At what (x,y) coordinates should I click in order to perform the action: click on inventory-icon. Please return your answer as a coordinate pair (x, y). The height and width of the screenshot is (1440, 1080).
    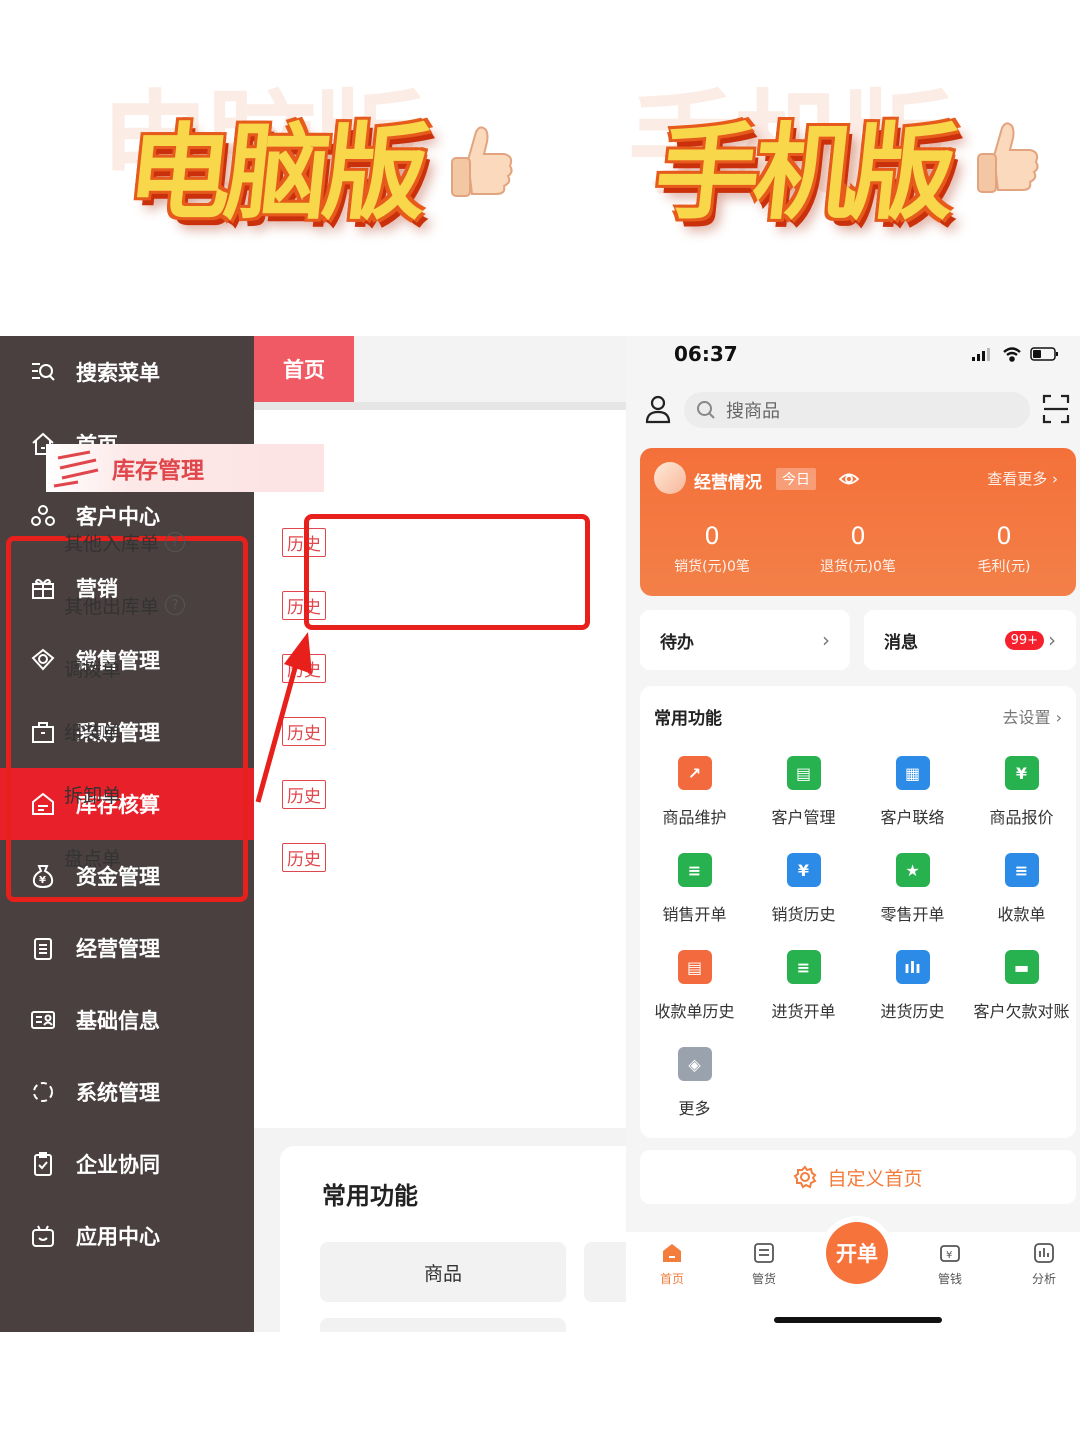
    Looking at the image, I should click on (43, 804).